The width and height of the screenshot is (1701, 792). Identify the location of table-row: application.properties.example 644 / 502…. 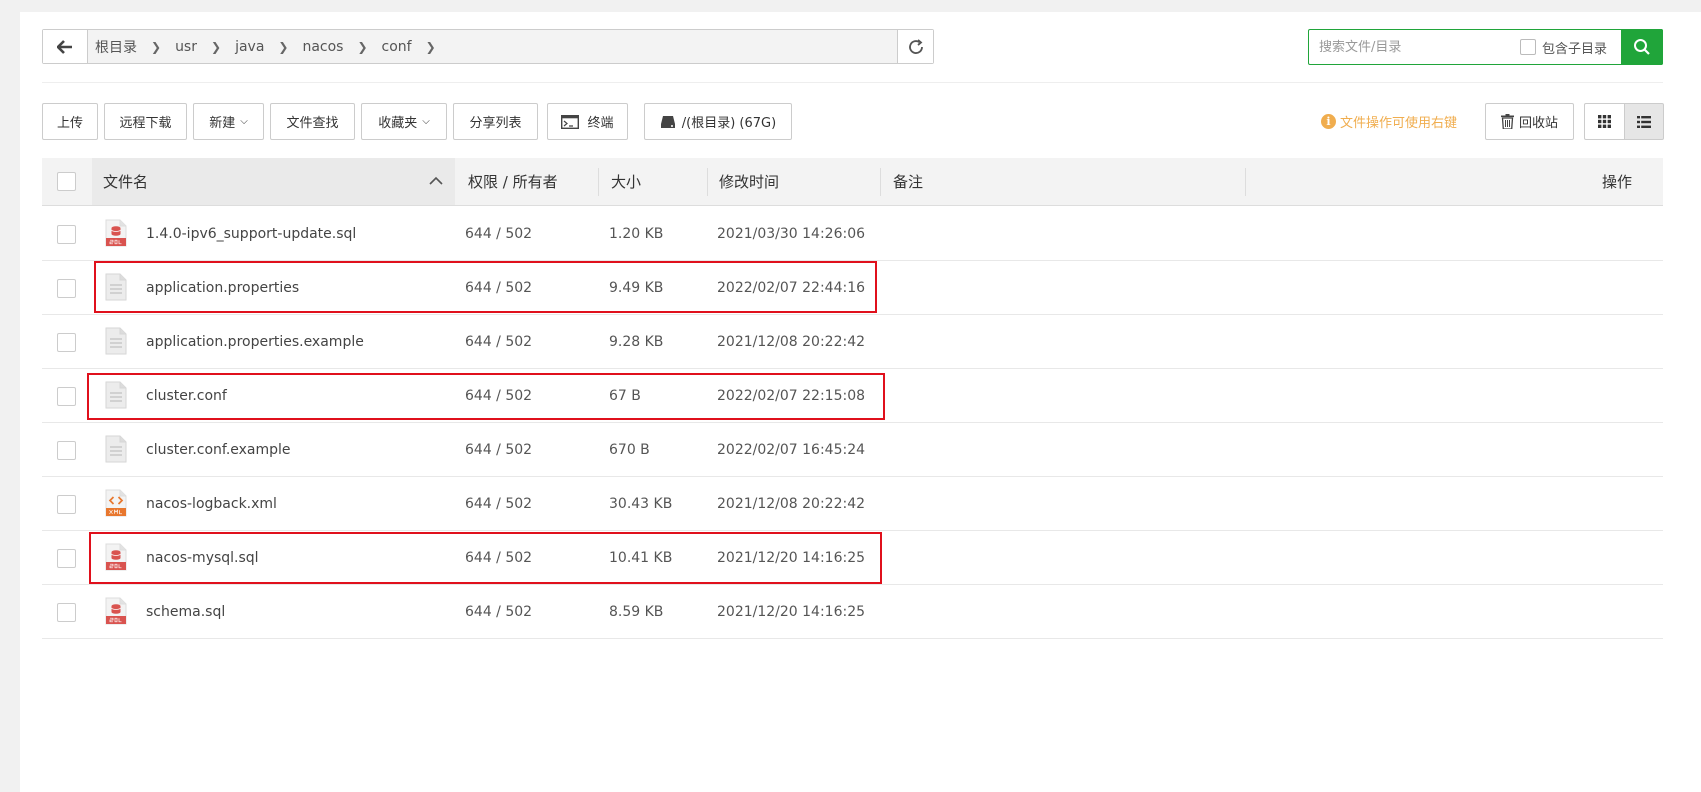
(852, 342).